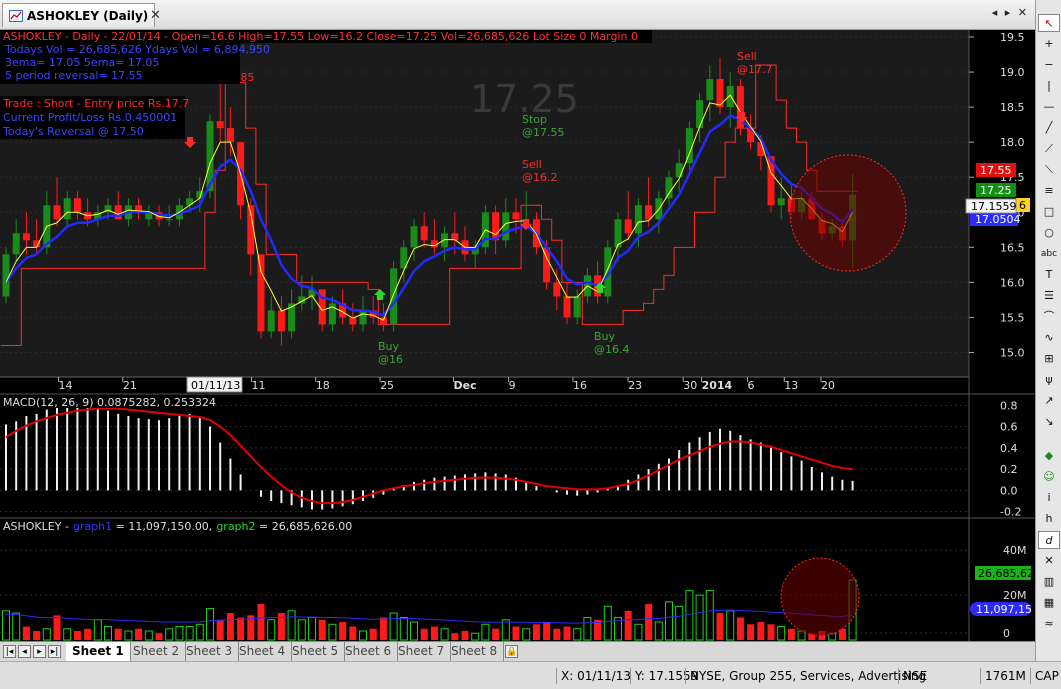  I want to click on cursor-price-tag-label: 17.1559, so click(994, 206).